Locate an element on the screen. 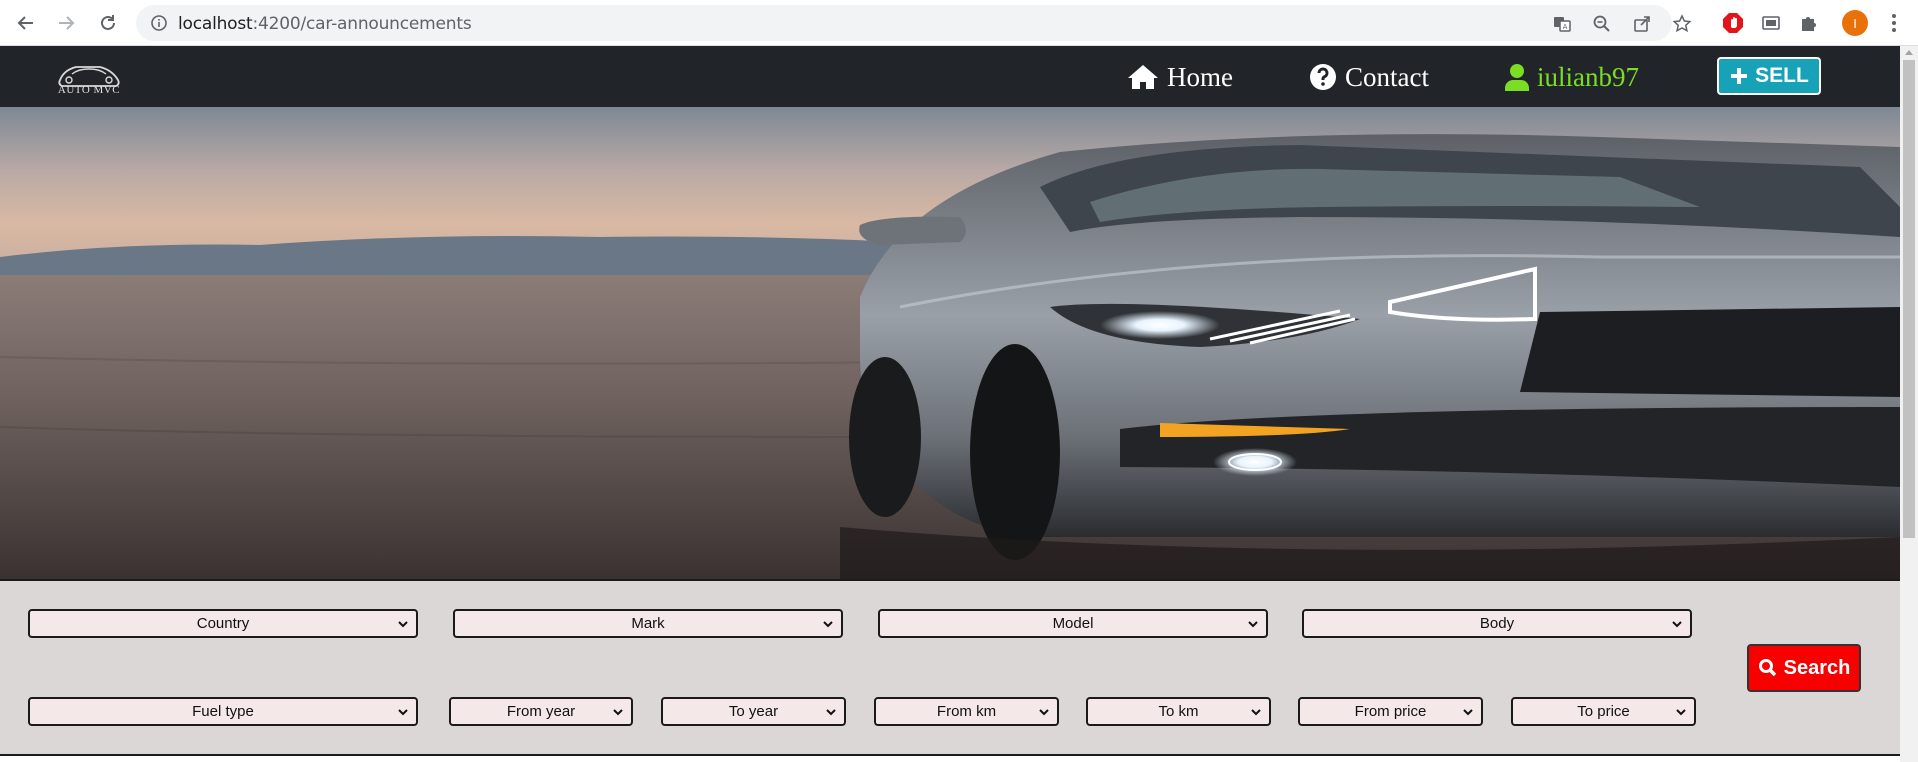 Image resolution: width=1918 pixels, height=762 pixels. nav-home-link: Home is located at coordinates (1180, 77).